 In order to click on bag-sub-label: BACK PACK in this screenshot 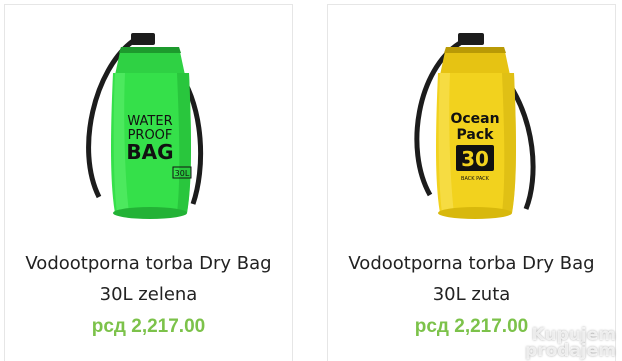, I will do `click(475, 179)`.